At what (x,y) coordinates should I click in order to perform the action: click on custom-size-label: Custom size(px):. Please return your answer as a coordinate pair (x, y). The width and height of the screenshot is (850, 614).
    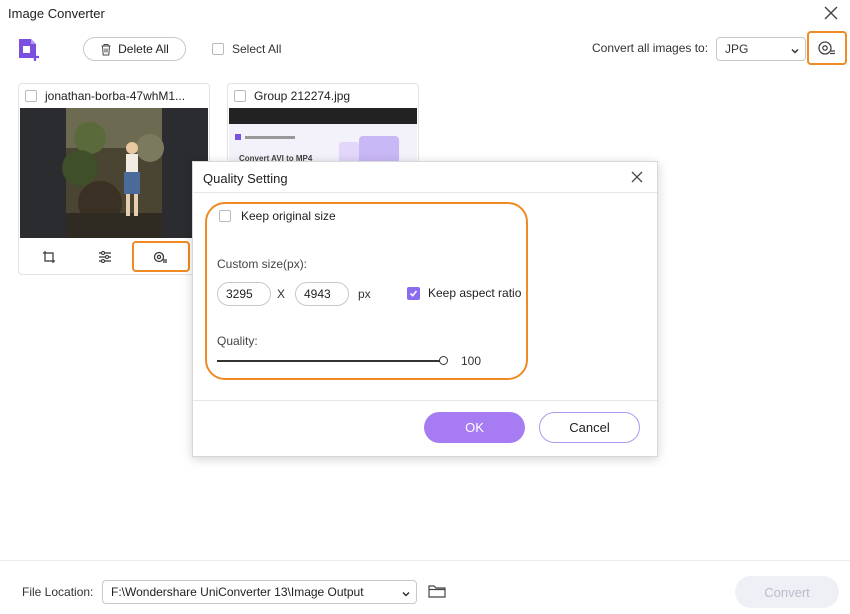
    Looking at the image, I should click on (262, 264).